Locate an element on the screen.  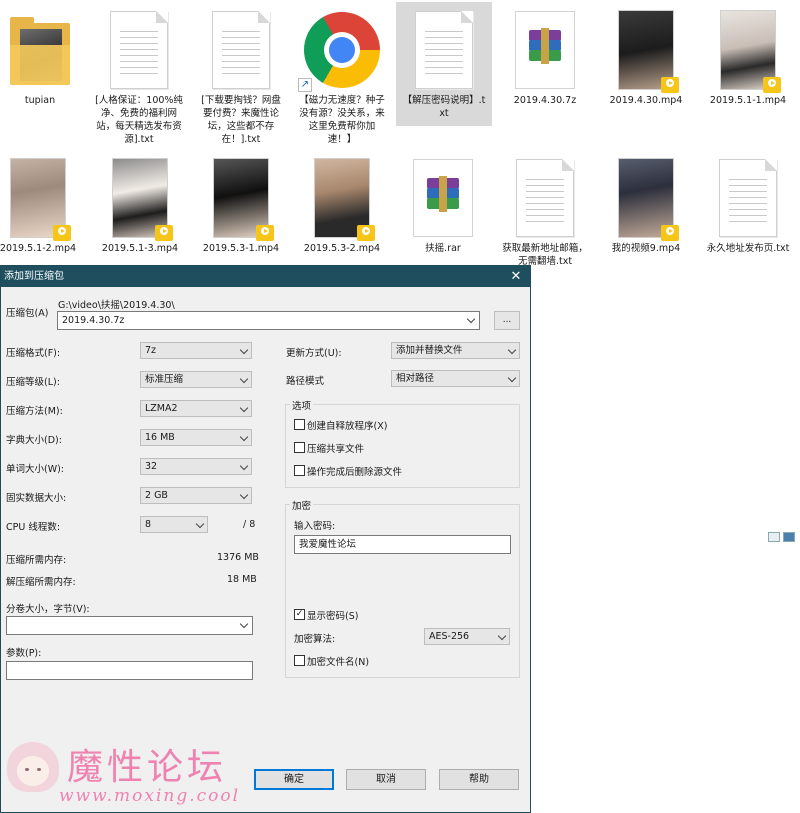
options-title: 选项 is located at coordinates (302, 405).